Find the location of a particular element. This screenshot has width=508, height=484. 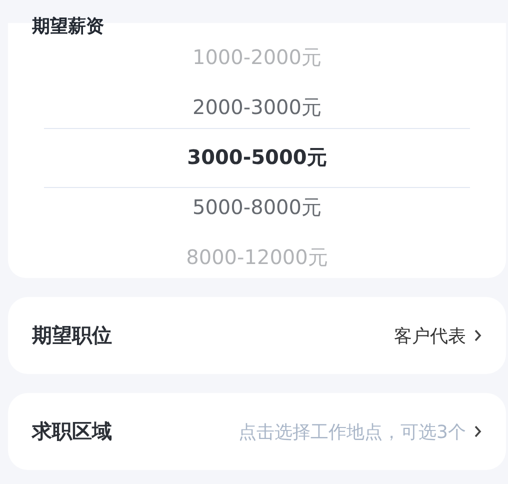

row-value: 客户代表 is located at coordinates (430, 336).